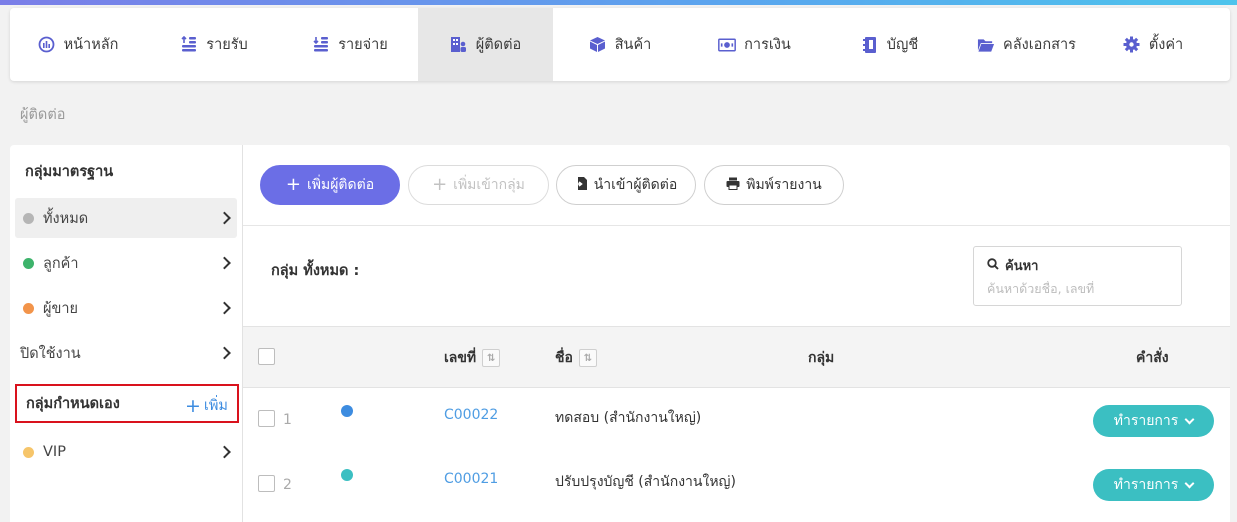 The image size is (1237, 522). What do you see at coordinates (736, 420) in the screenshot?
I see `table-row: 1 C00022 ทดสอบ (สำนักงานใหญ่) ทำรายการ` at bounding box center [736, 420].